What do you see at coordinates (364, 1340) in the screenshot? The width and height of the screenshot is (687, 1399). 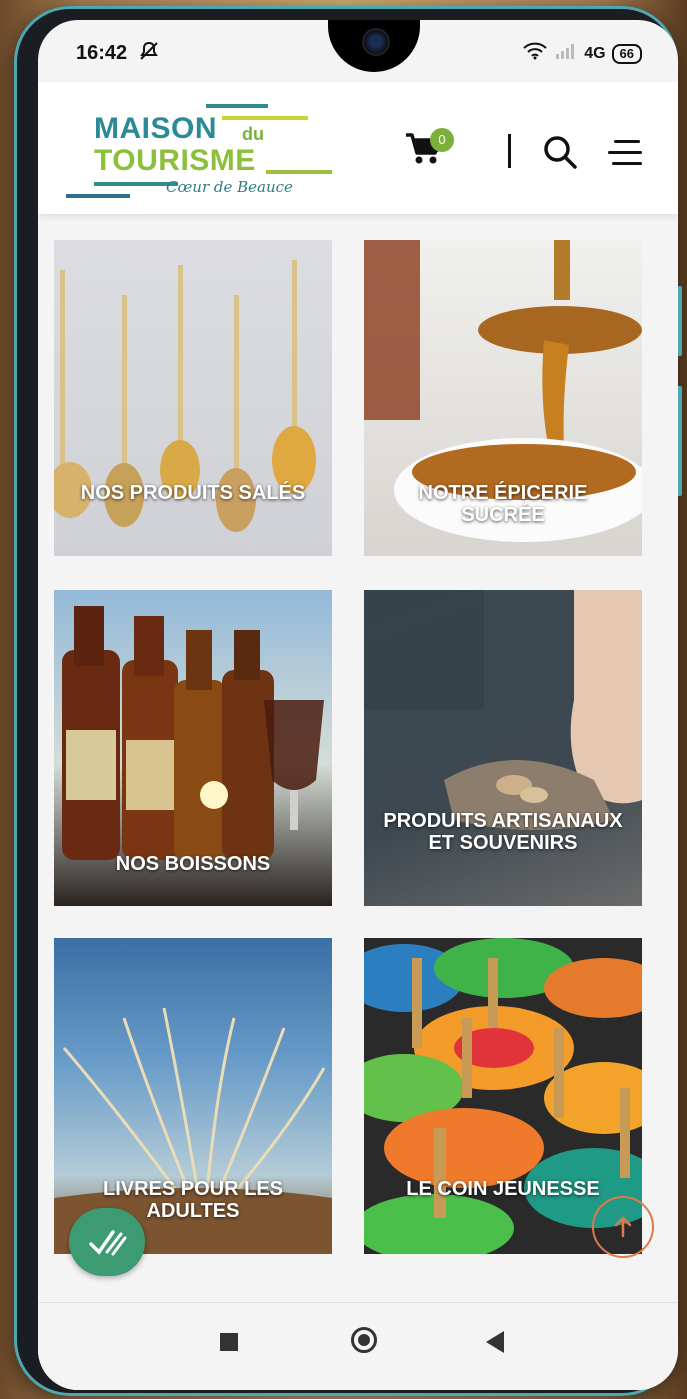 I see `home-circle-icon` at bounding box center [364, 1340].